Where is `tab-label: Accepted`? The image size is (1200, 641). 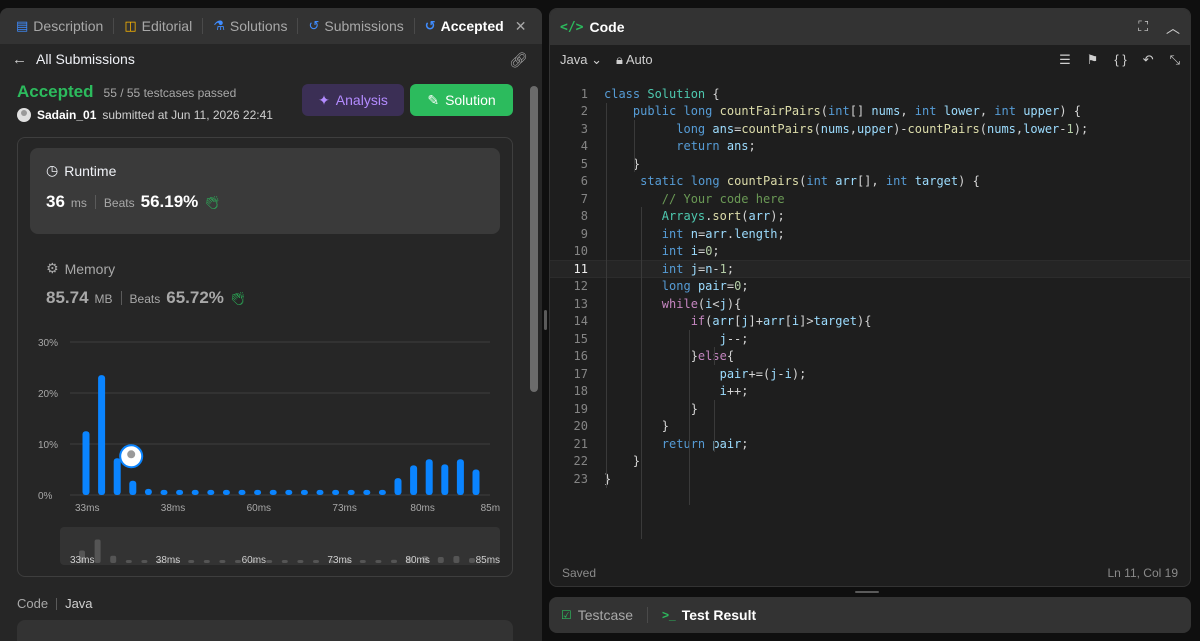 tab-label: Accepted is located at coordinates (472, 26).